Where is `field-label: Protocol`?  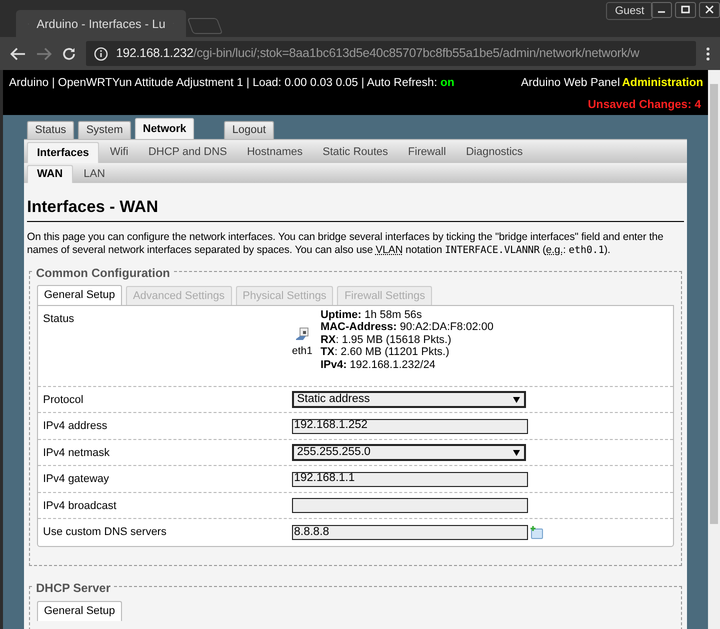
field-label: Protocol is located at coordinates (63, 400).